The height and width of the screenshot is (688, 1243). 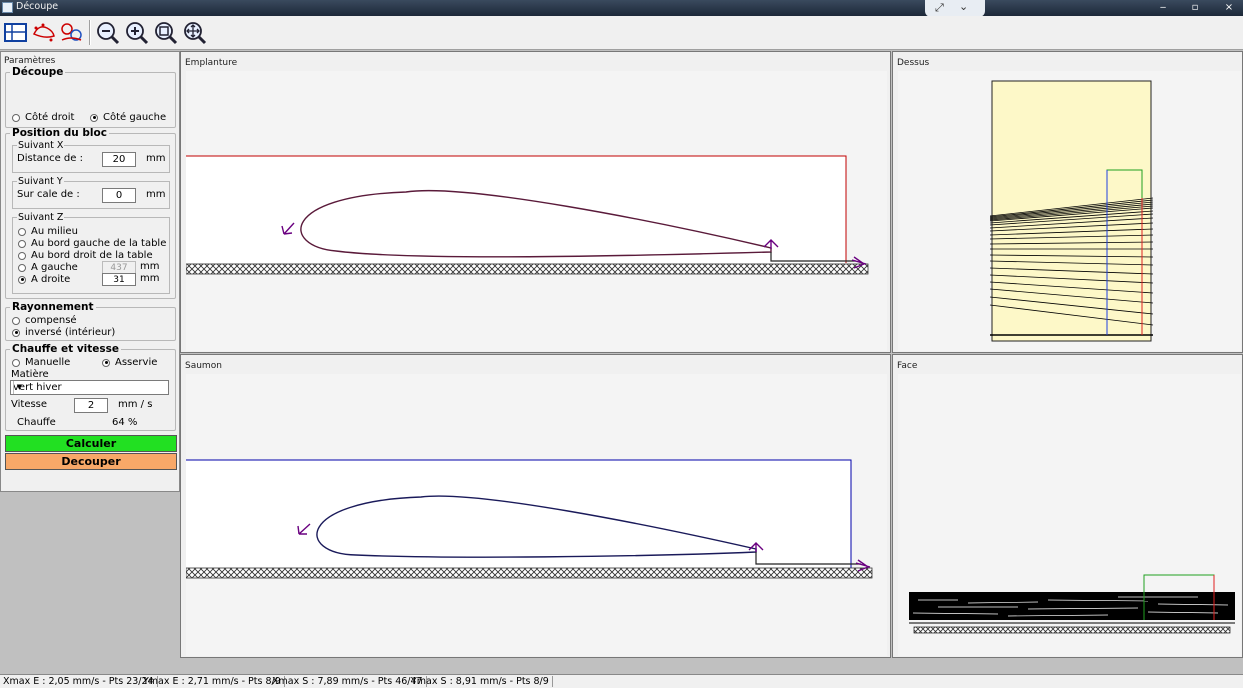 I want to click on distance-label: Distance de :, so click(x=50, y=158).